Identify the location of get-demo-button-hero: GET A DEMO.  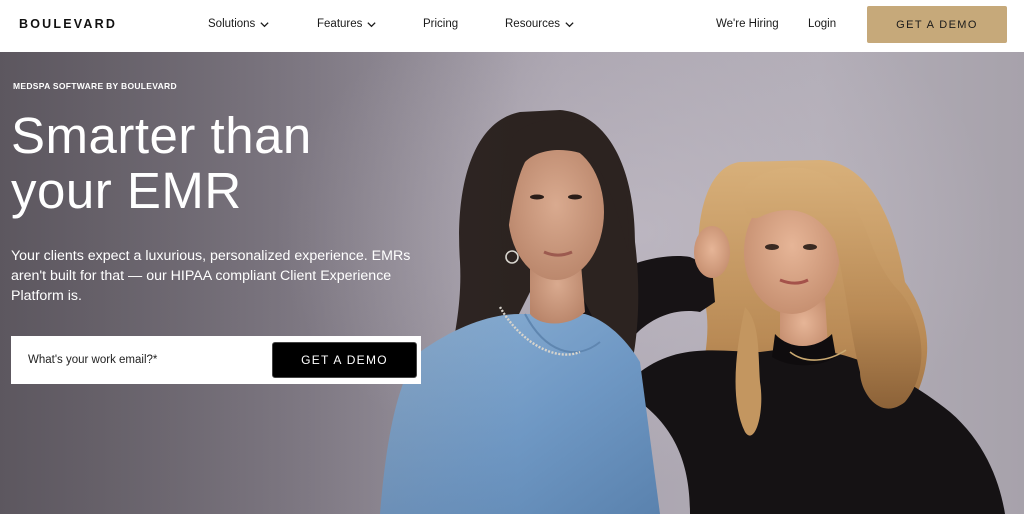
(344, 360).